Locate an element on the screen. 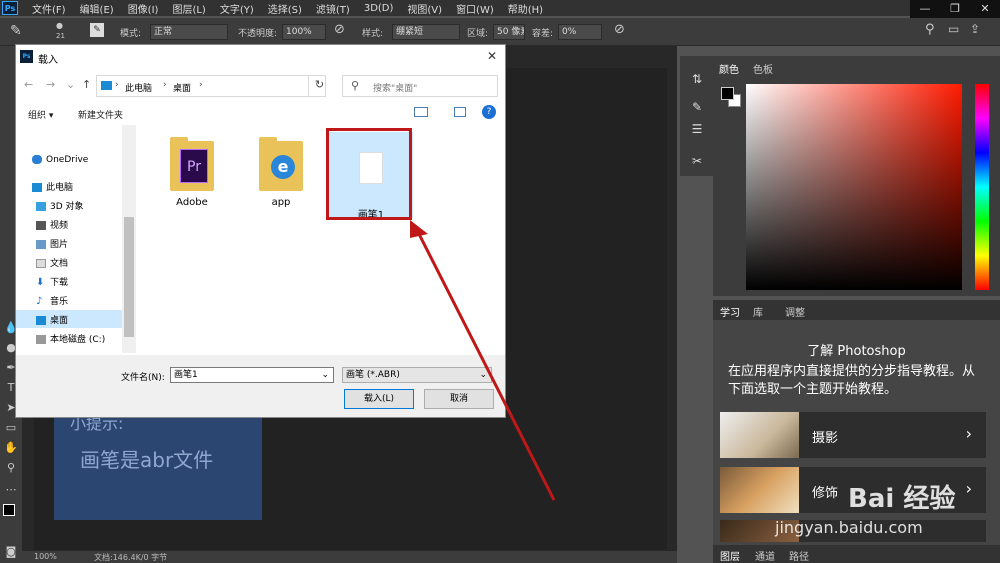  brush-settings-icon: ✎ is located at coordinates (697, 107).